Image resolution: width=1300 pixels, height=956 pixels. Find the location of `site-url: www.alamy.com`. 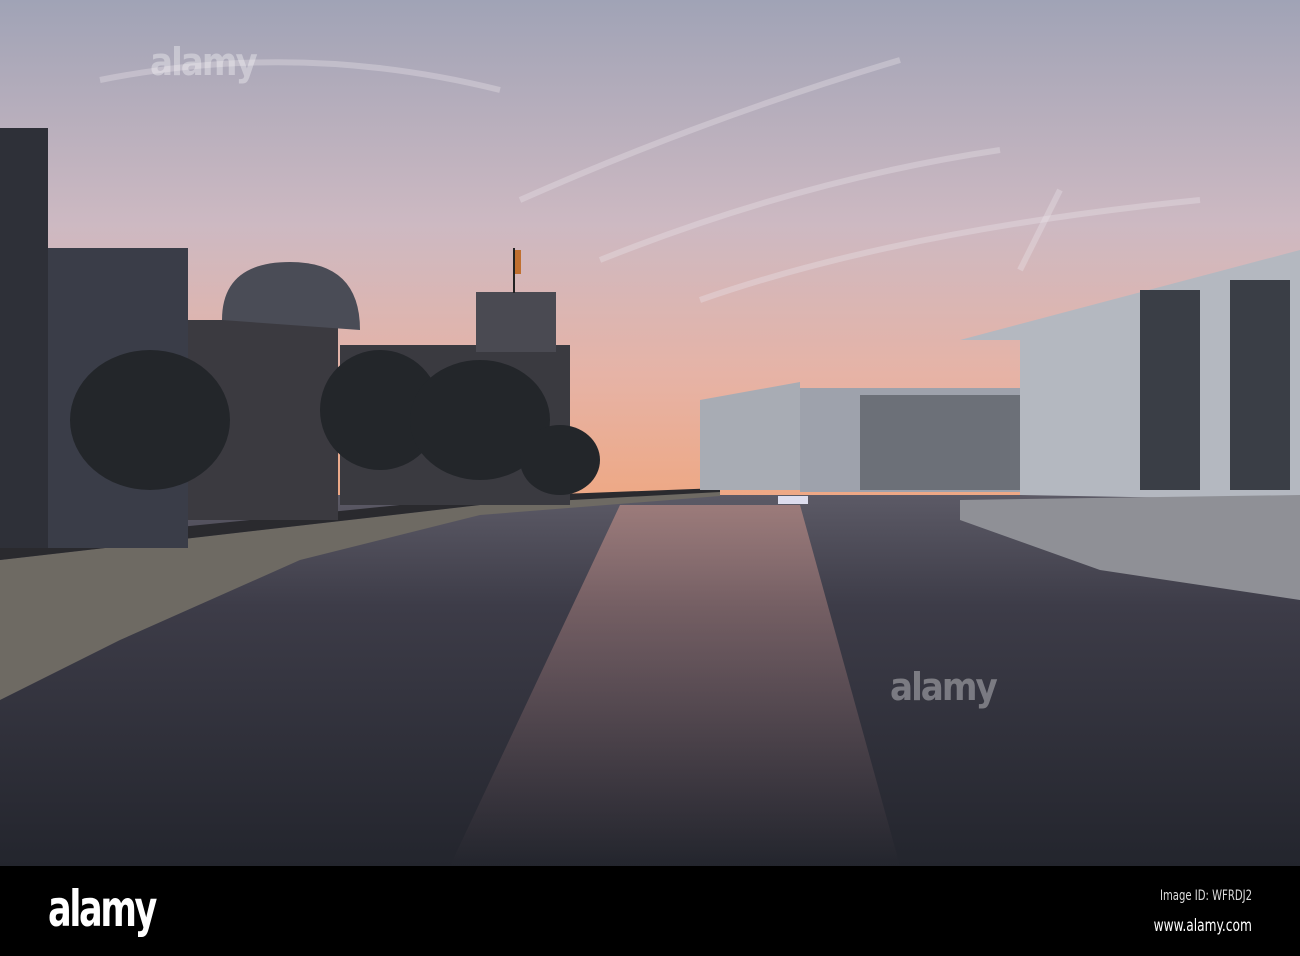

site-url: www.alamy.com is located at coordinates (1202, 926).